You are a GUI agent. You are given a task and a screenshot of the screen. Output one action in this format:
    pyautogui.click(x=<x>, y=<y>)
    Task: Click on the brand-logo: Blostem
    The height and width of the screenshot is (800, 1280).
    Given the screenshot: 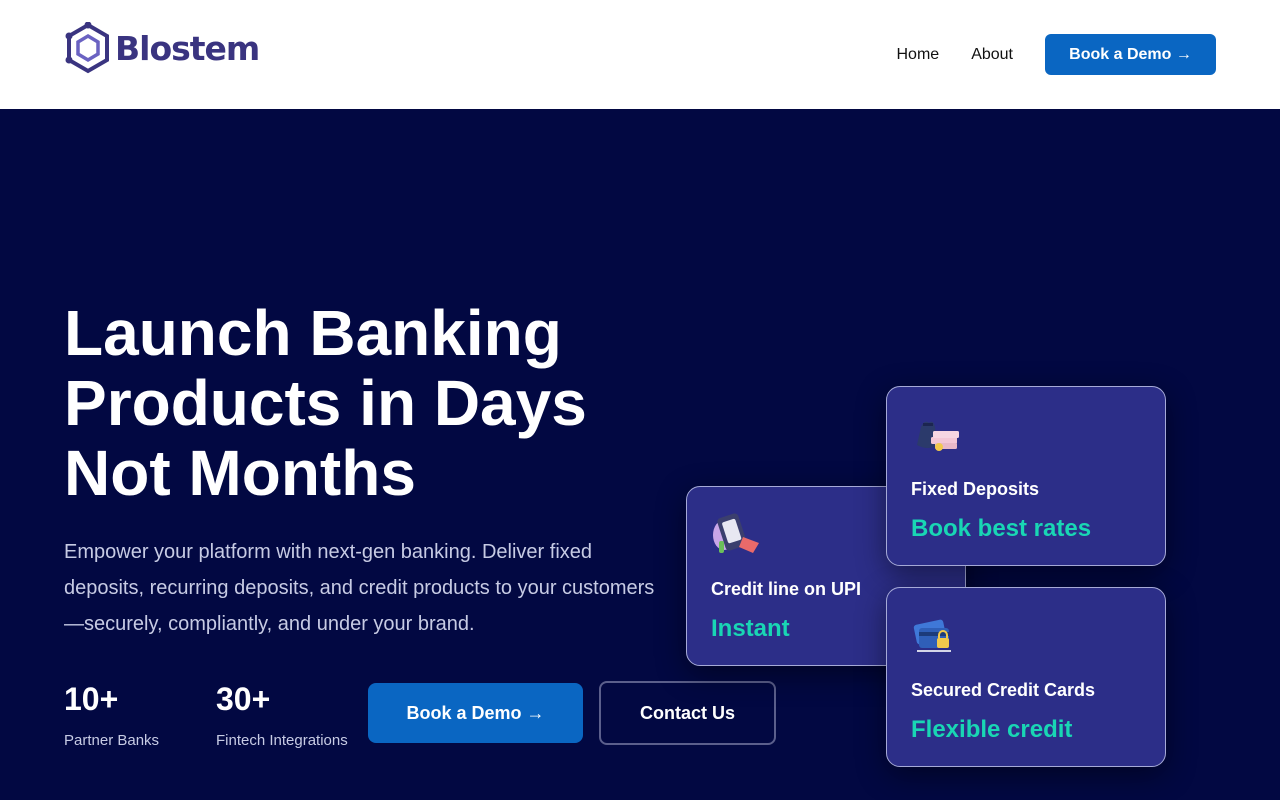 What is the action you would take?
    pyautogui.click(x=162, y=48)
    